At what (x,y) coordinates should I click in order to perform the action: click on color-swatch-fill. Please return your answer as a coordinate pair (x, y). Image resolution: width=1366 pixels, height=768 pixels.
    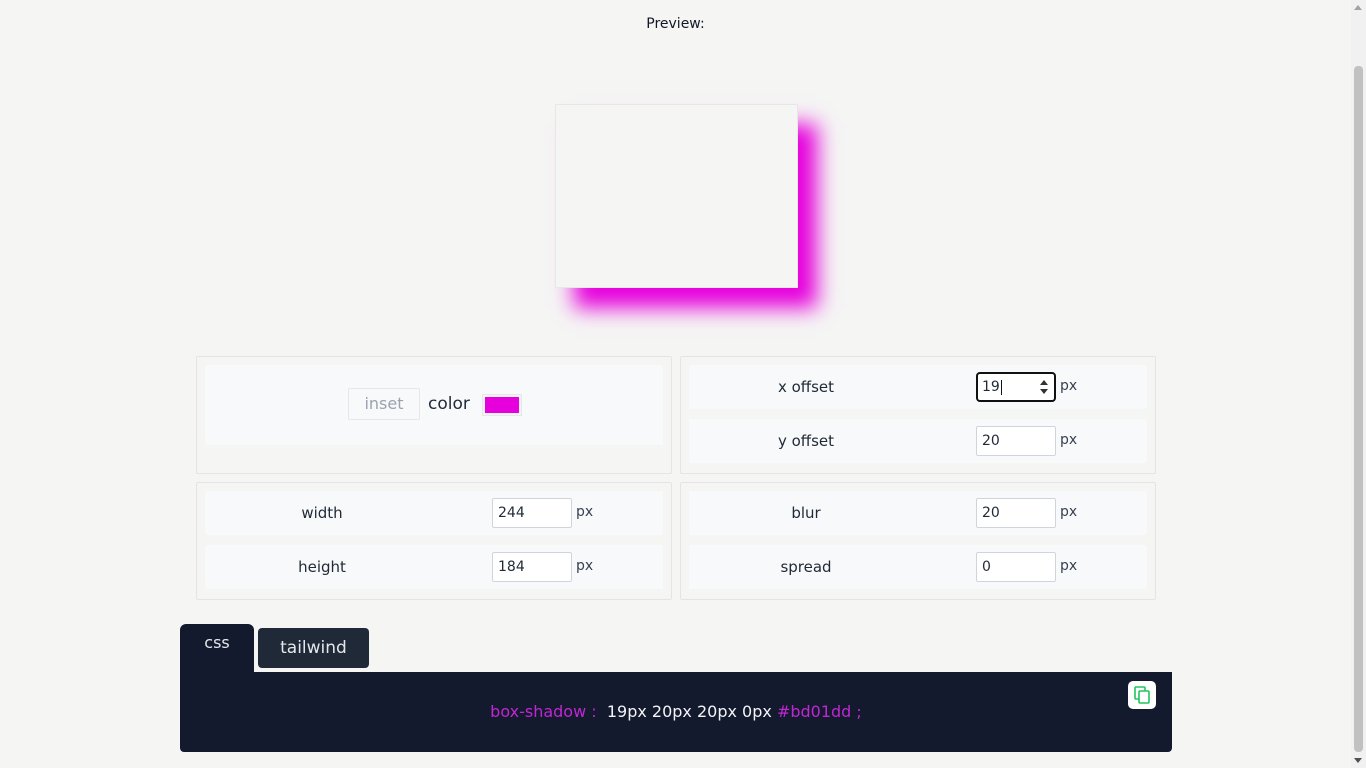
    Looking at the image, I should click on (502, 405).